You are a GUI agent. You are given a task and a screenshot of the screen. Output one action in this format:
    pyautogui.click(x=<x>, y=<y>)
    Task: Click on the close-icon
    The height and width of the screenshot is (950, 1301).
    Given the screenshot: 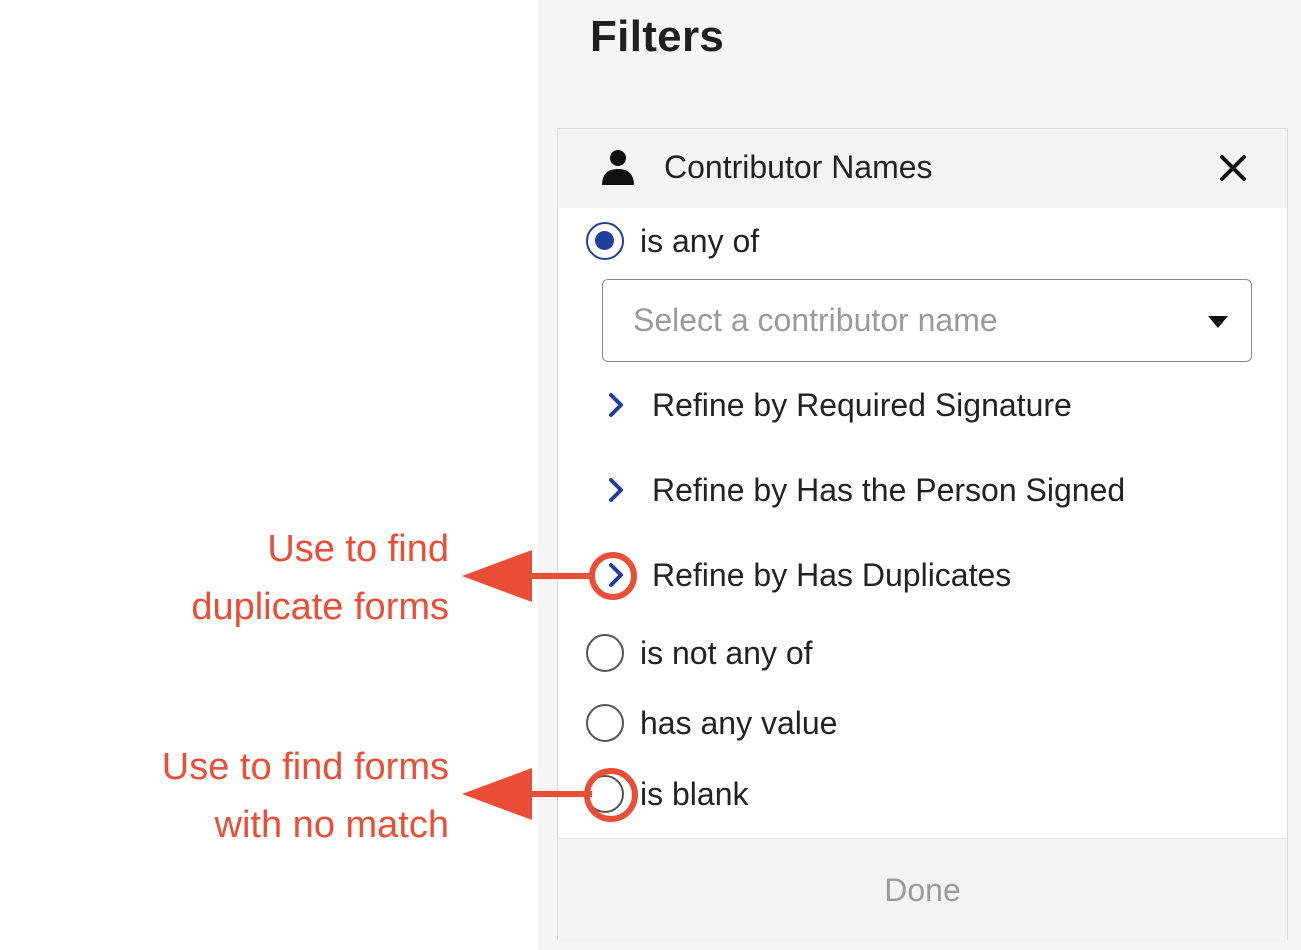 What is the action you would take?
    pyautogui.click(x=1233, y=168)
    